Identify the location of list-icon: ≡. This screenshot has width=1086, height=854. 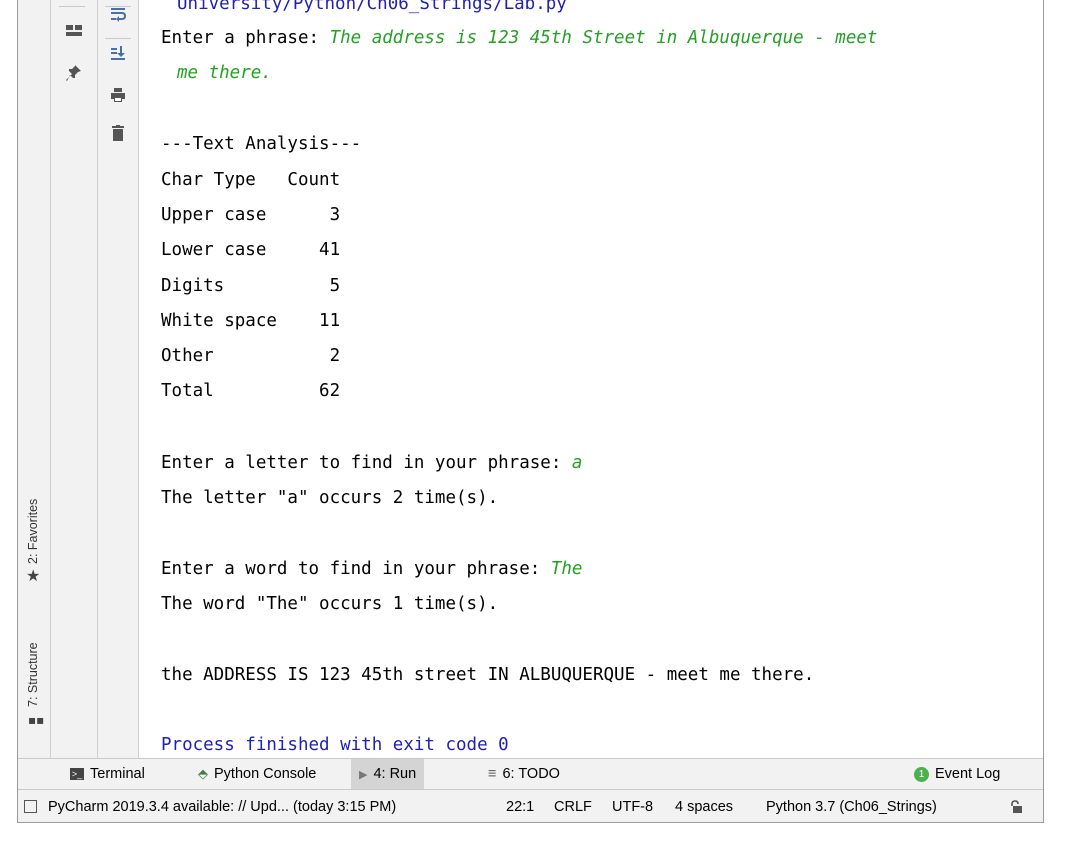
(492, 774).